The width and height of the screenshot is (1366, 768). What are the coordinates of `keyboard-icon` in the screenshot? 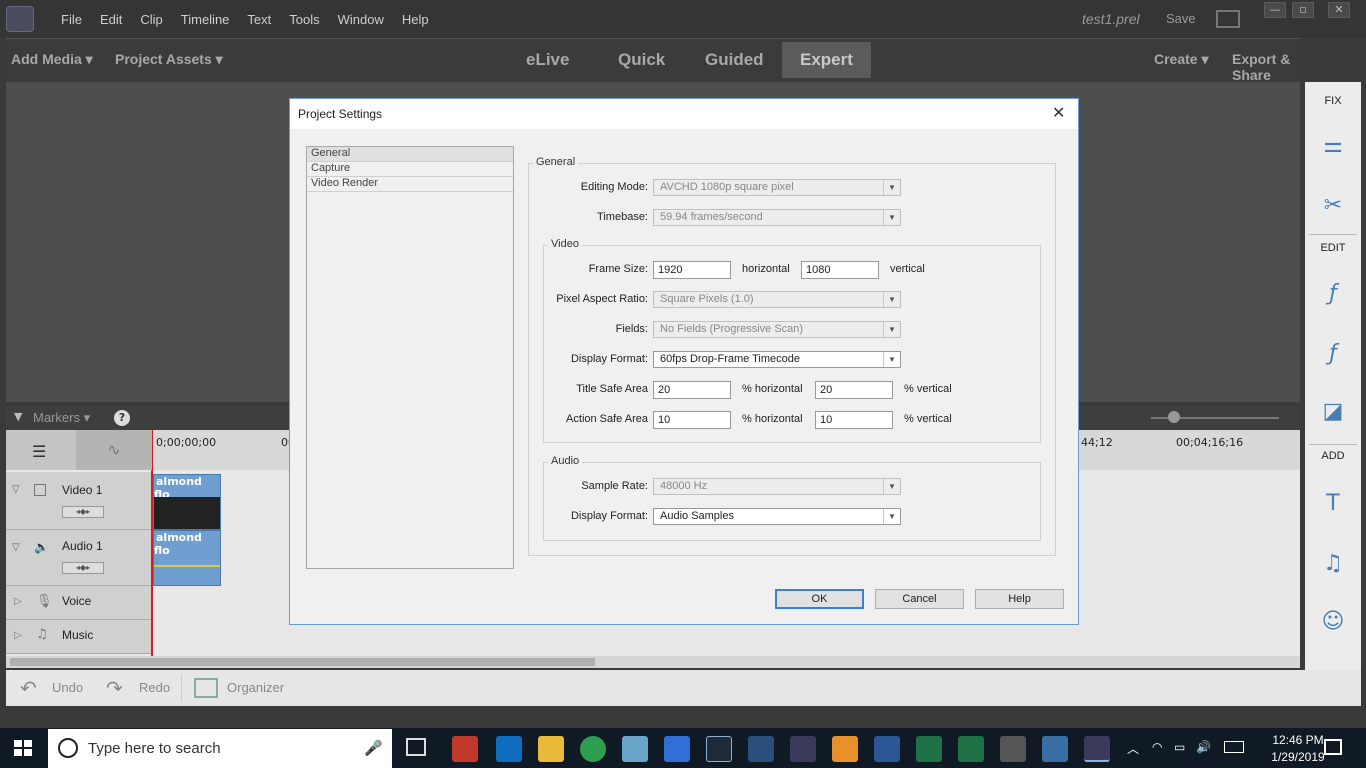 It's located at (1234, 747).